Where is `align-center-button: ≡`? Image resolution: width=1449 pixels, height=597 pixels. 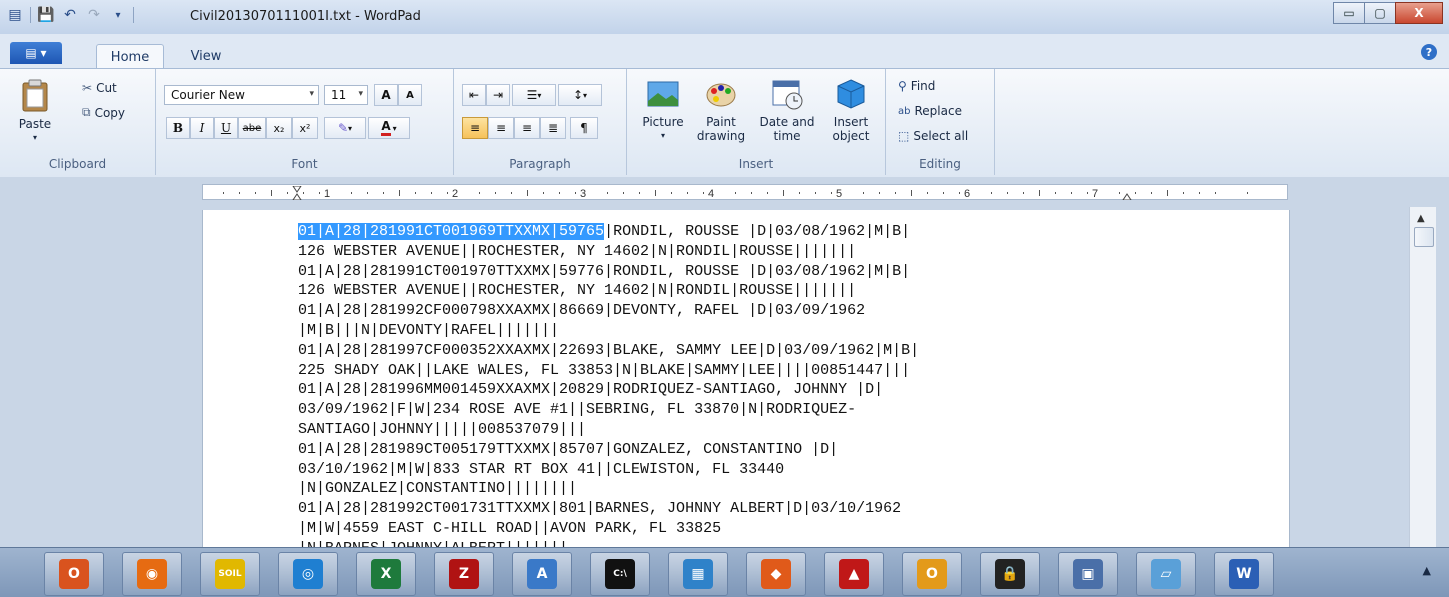
align-center-button: ≡ is located at coordinates (501, 128).